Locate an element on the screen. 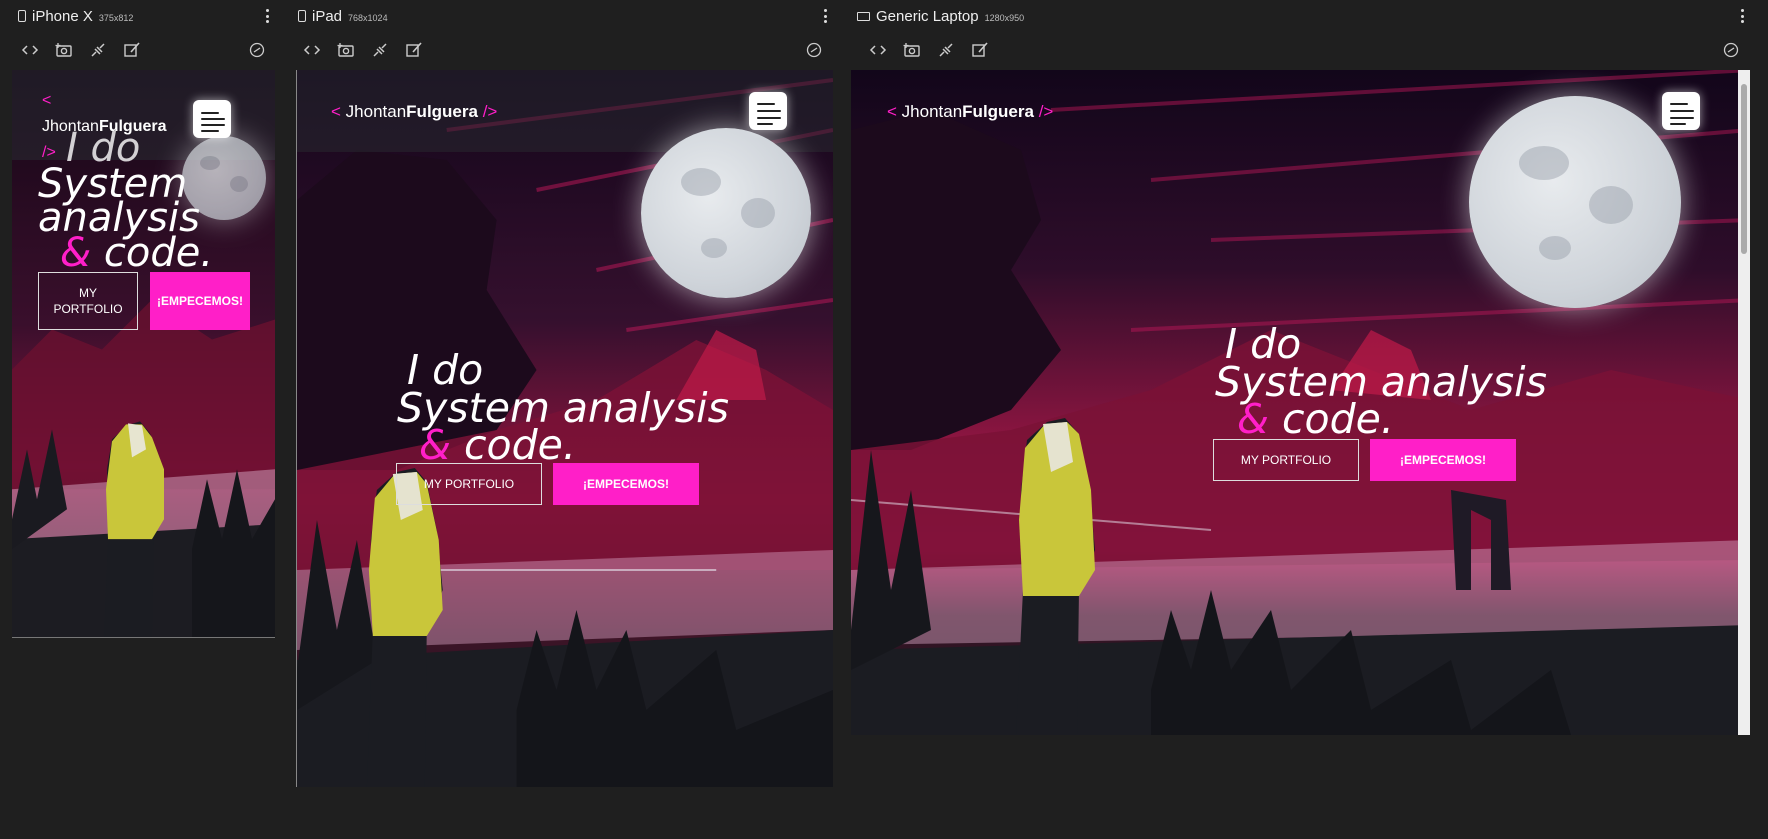 This screenshot has height=839, width=1768. device-title: iPad 768x1024 is located at coordinates (343, 16).